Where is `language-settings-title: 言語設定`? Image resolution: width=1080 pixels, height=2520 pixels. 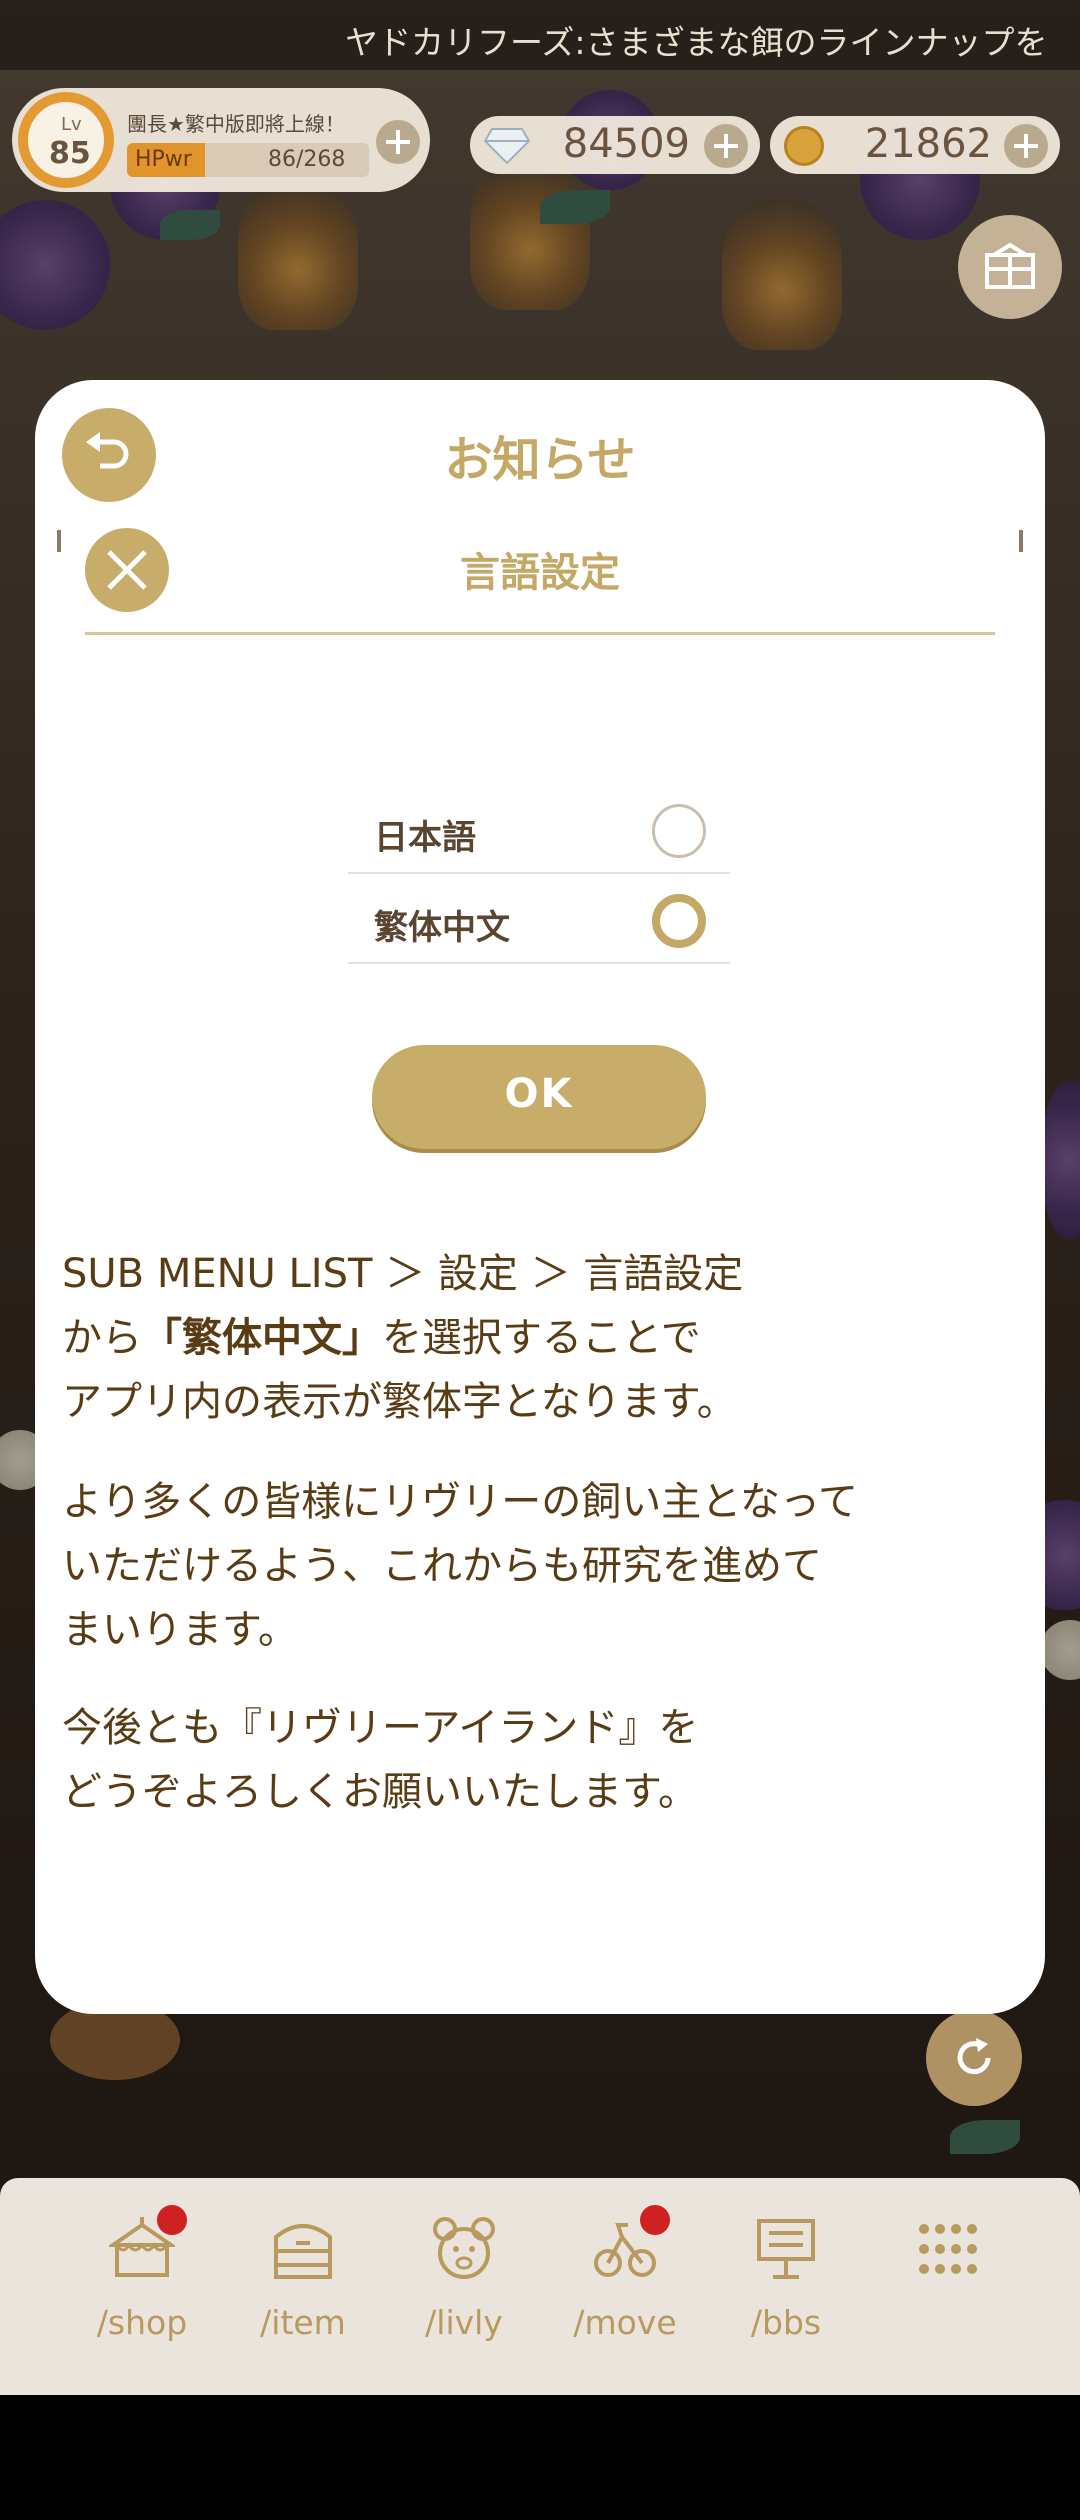 language-settings-title: 言語設定 is located at coordinates (540, 573).